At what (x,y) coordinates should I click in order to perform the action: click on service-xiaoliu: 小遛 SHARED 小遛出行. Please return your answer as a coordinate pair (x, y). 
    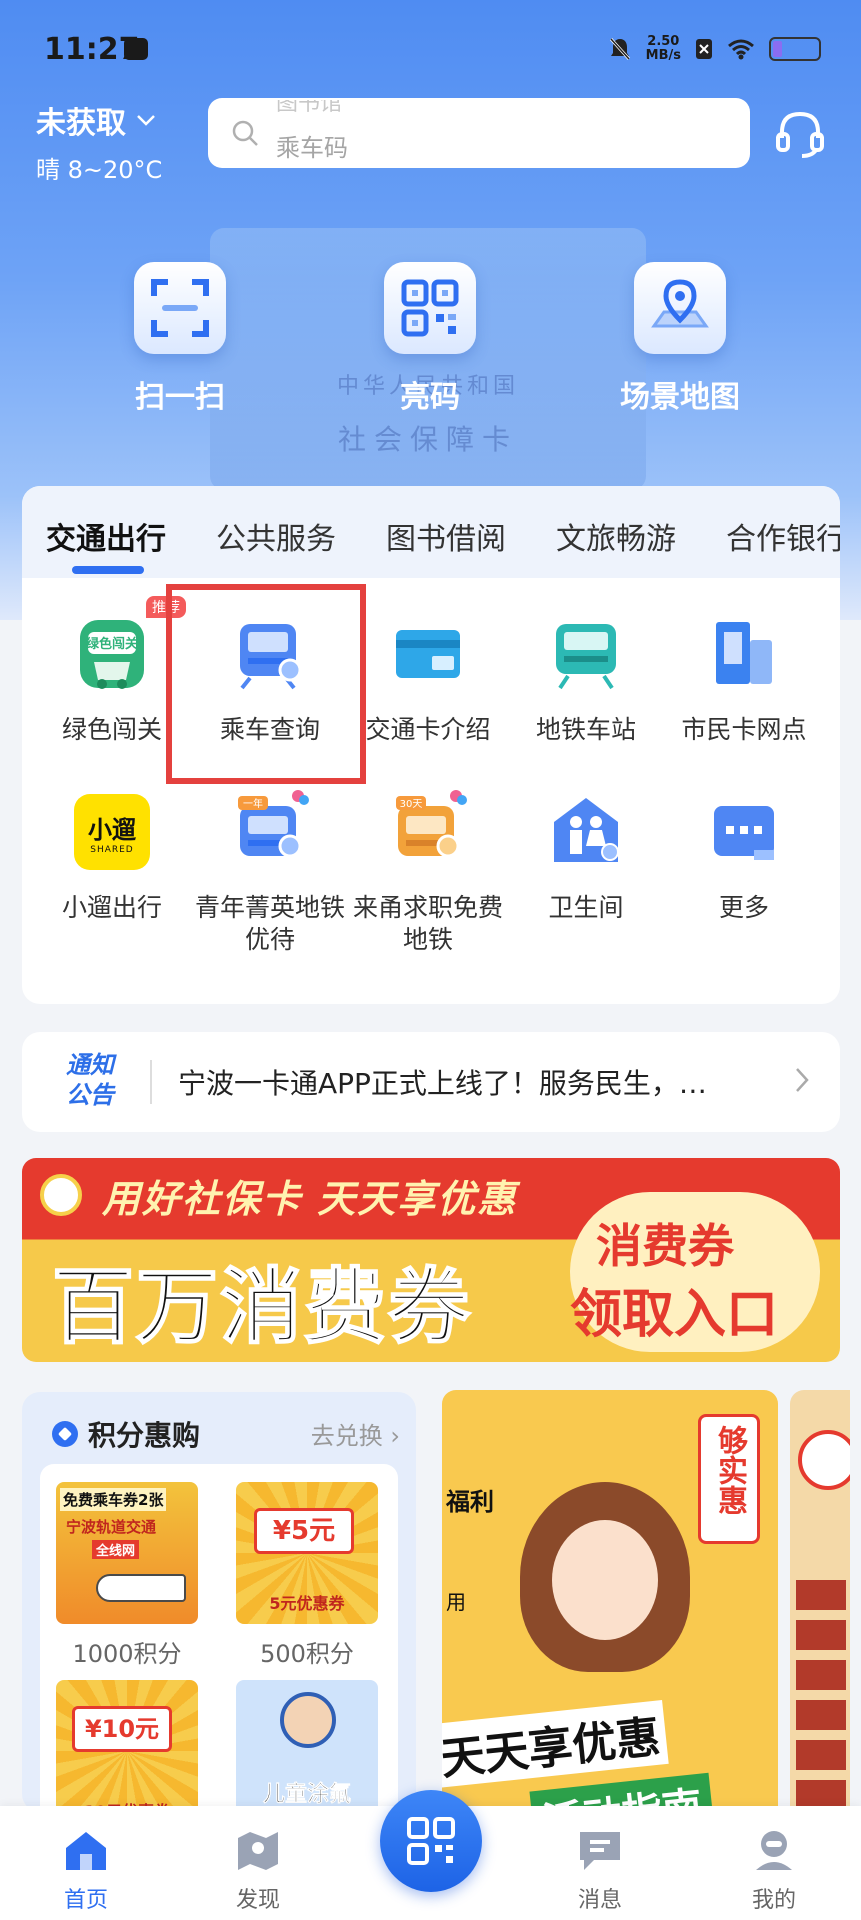
    Looking at the image, I should click on (112, 855).